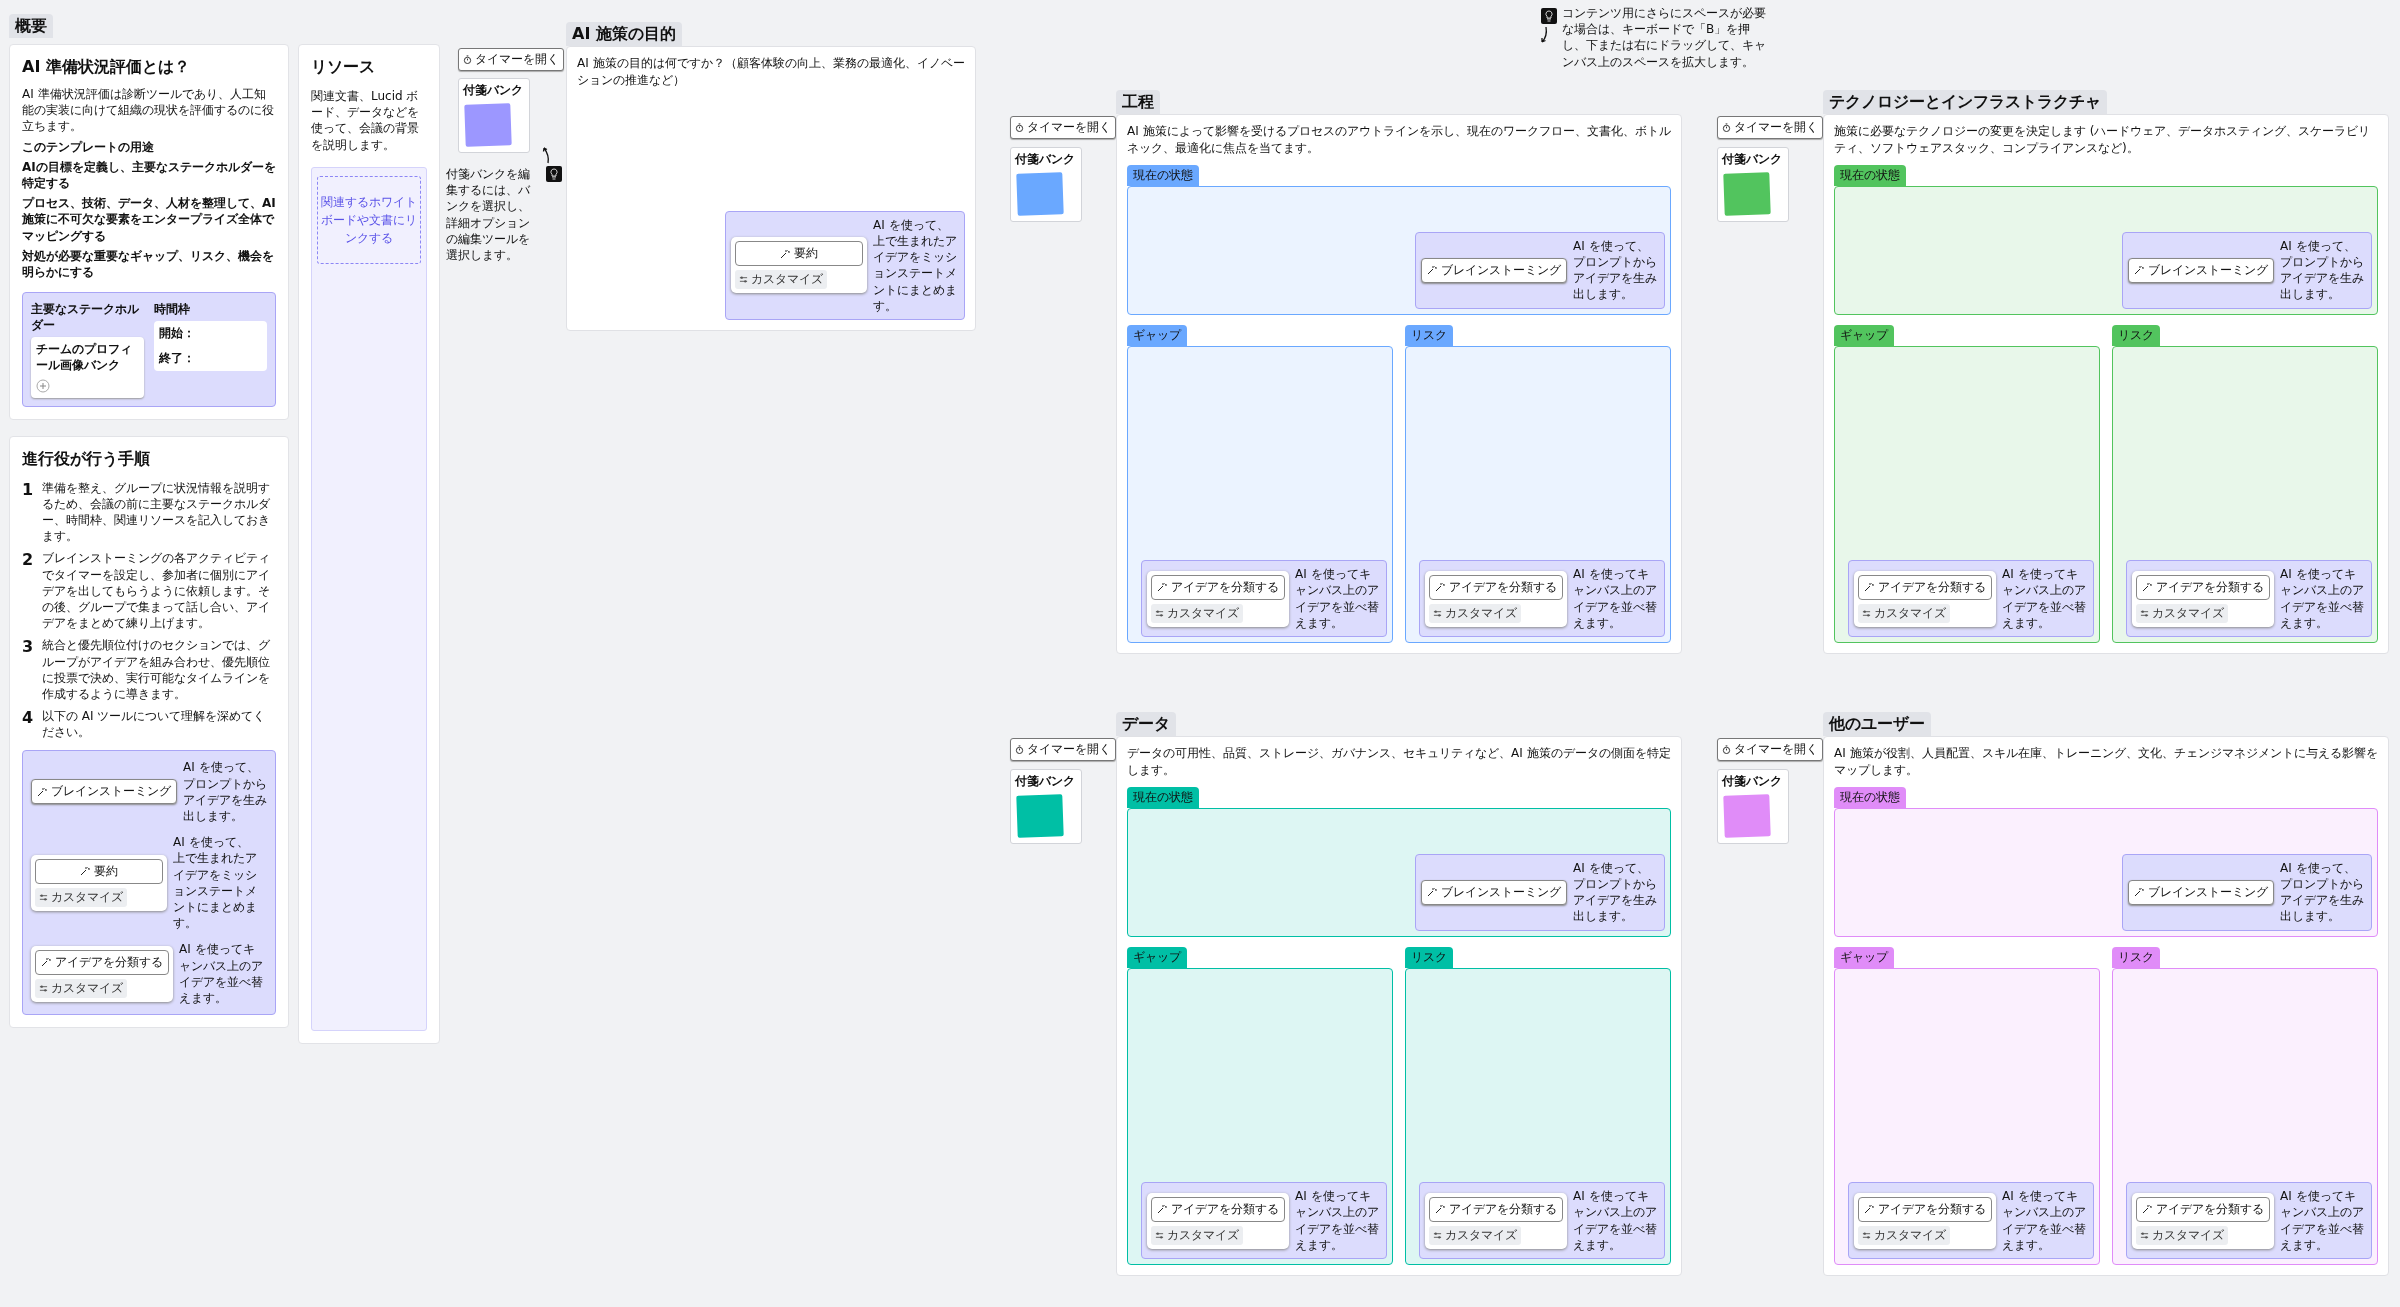 The width and height of the screenshot is (2400, 1307). What do you see at coordinates (43, 385) in the screenshot?
I see `add-icon` at bounding box center [43, 385].